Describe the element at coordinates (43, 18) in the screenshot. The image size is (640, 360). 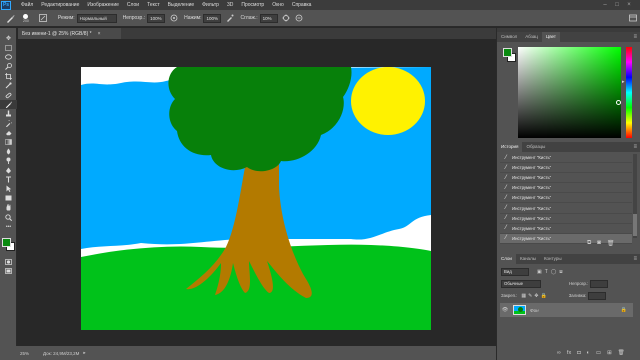
I see `brush-panel-toggle-icon` at that location.